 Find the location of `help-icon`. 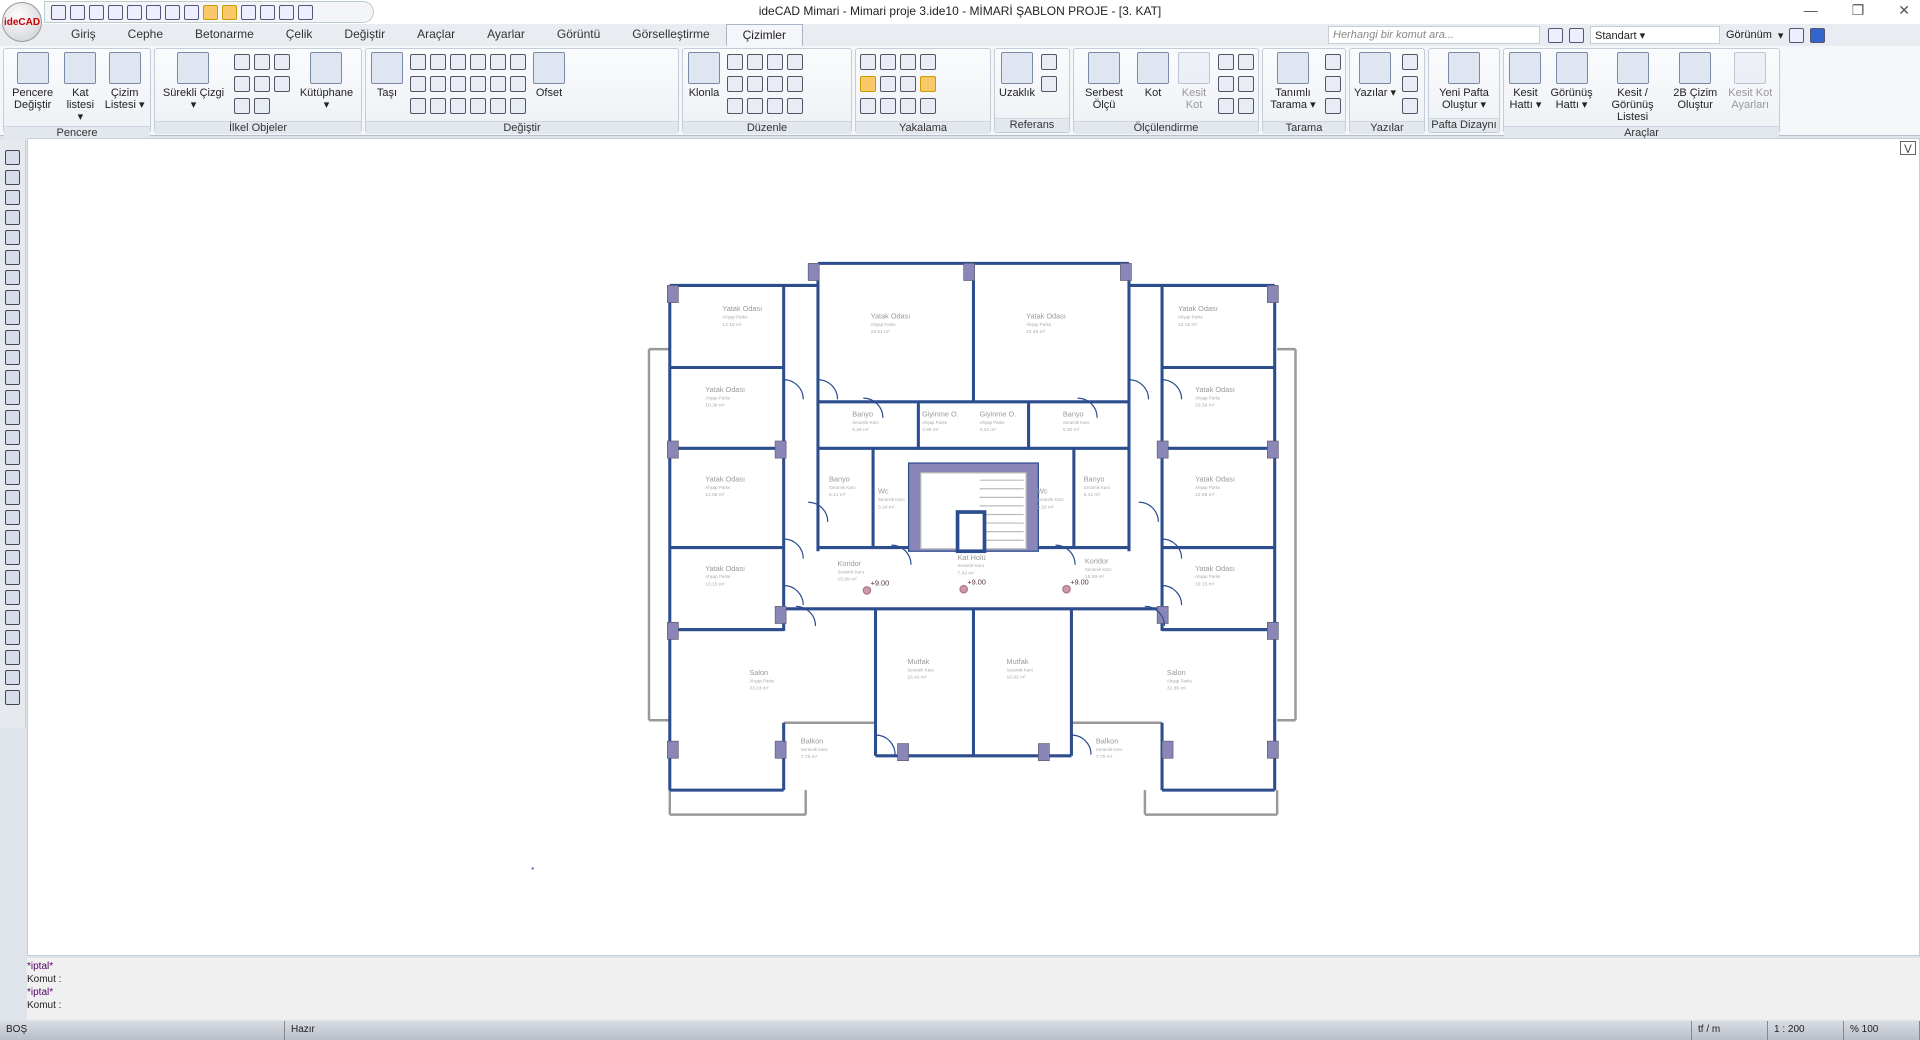

help-icon is located at coordinates (1818, 35).